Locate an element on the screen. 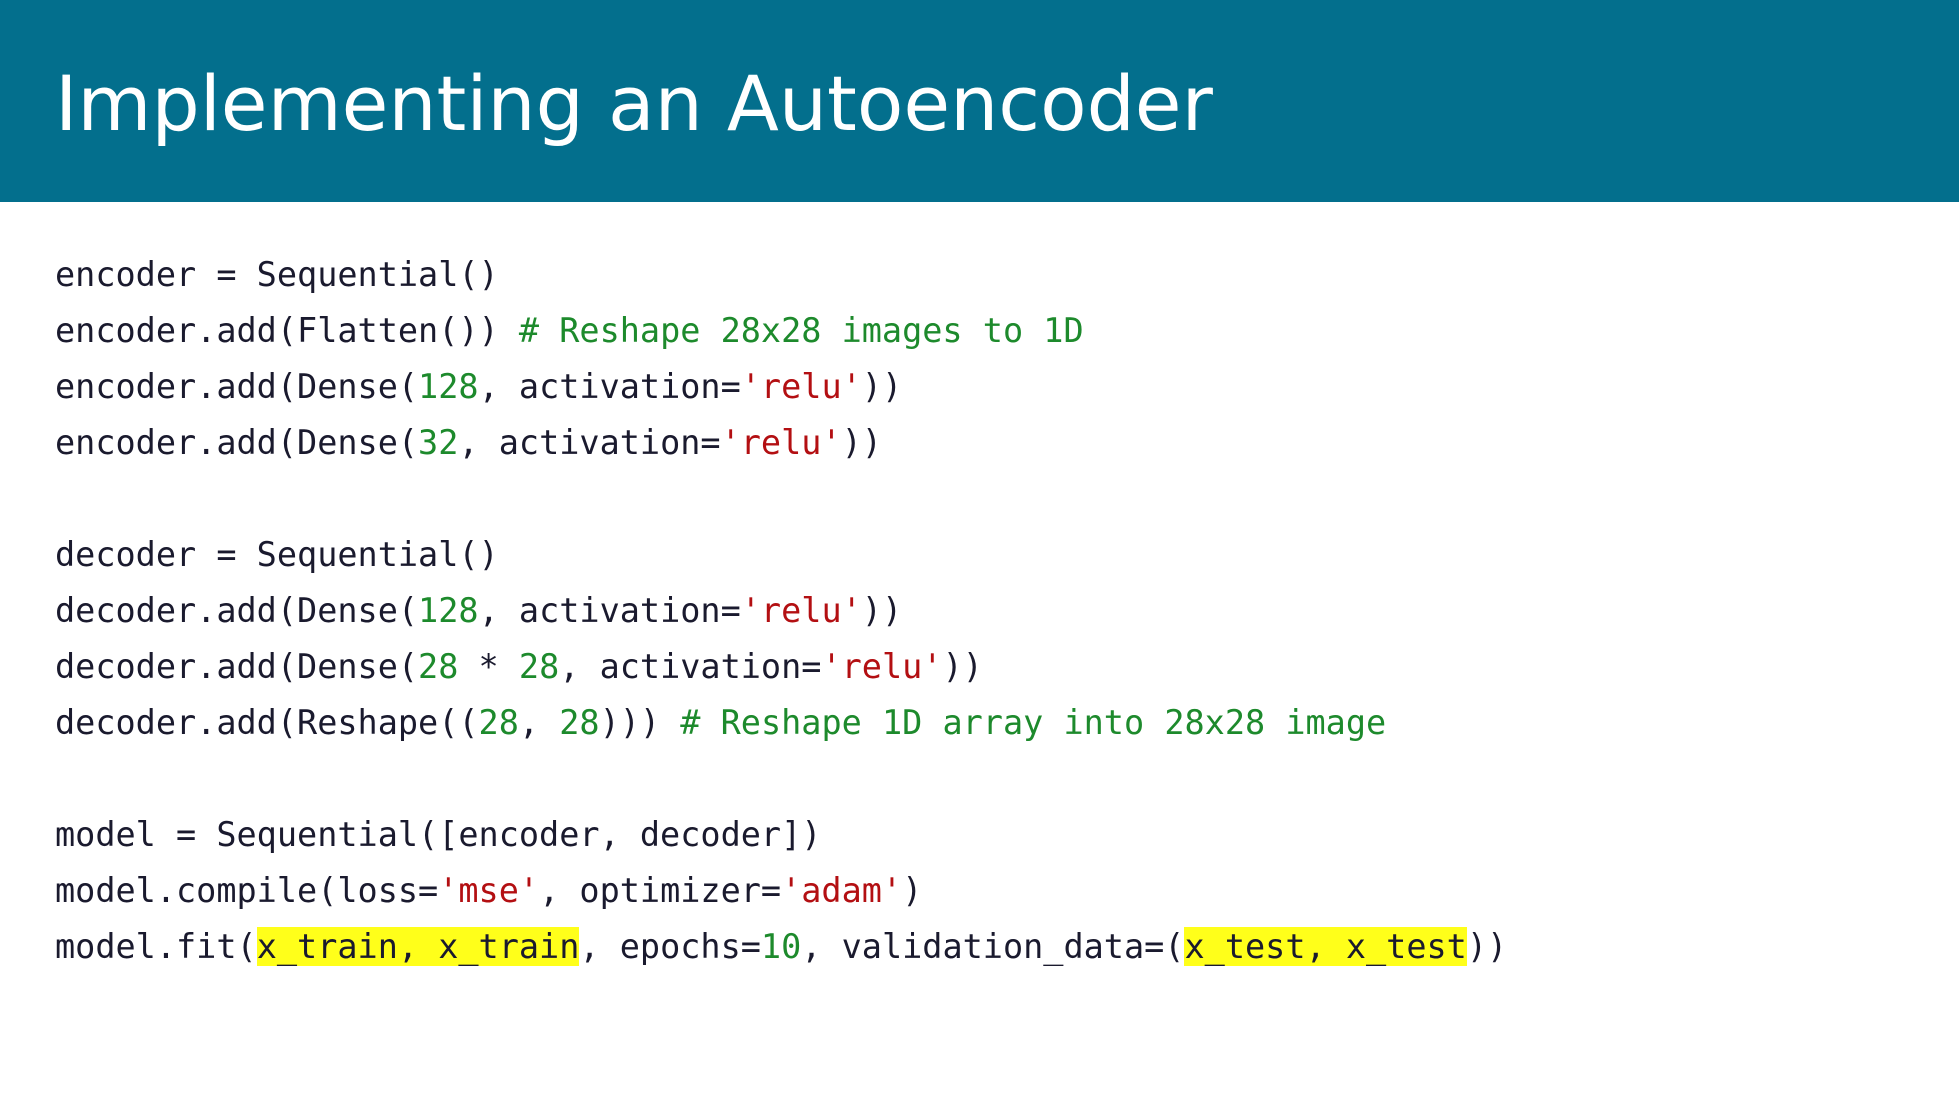  code-token: model.compile(loss= is located at coordinates (247, 890).